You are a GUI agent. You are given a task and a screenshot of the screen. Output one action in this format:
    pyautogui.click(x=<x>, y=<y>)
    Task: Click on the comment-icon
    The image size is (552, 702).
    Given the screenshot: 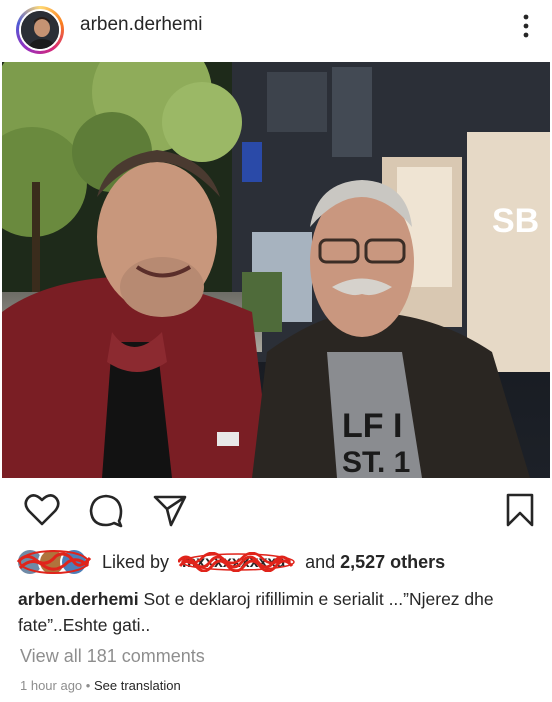 What is the action you would take?
    pyautogui.click(x=106, y=510)
    